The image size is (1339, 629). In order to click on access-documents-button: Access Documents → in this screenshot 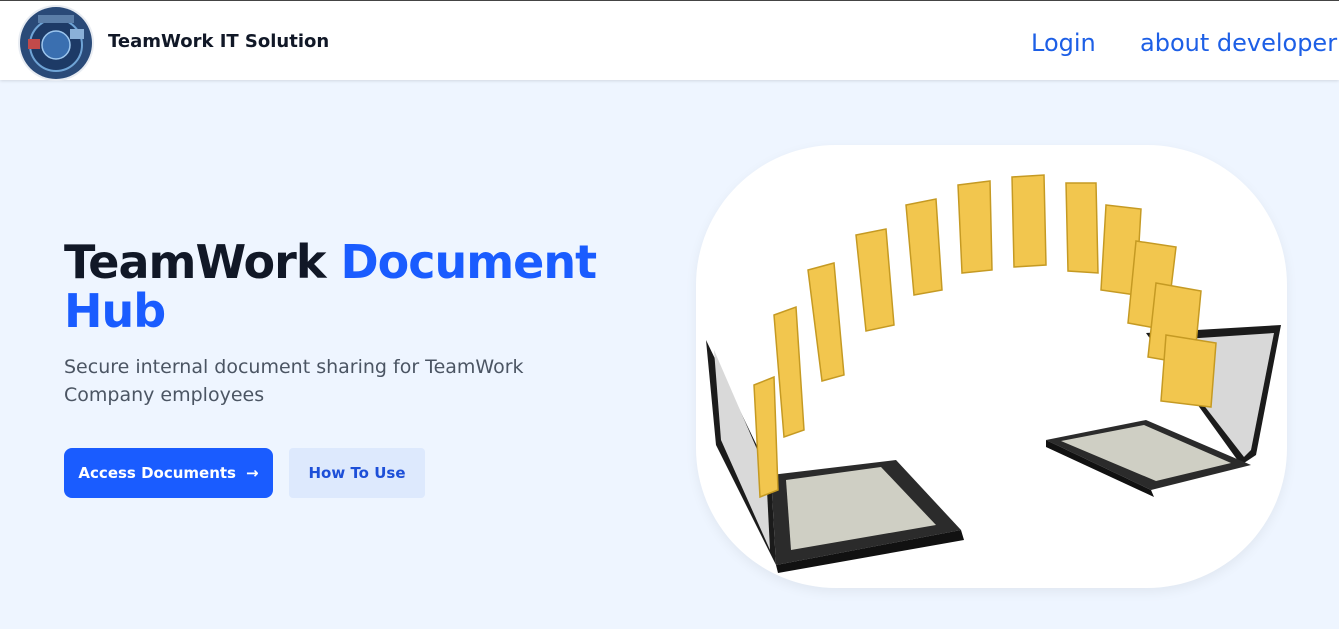, I will do `click(168, 473)`.